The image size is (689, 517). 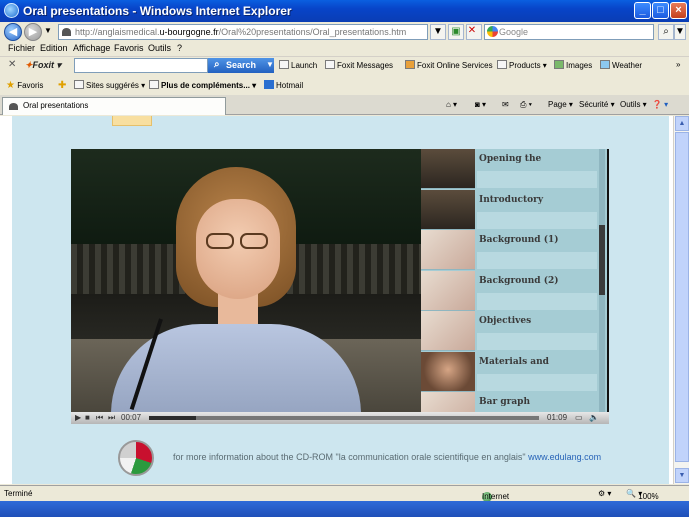 I want to click on playlist-item: Background (1), so click(x=509, y=250).